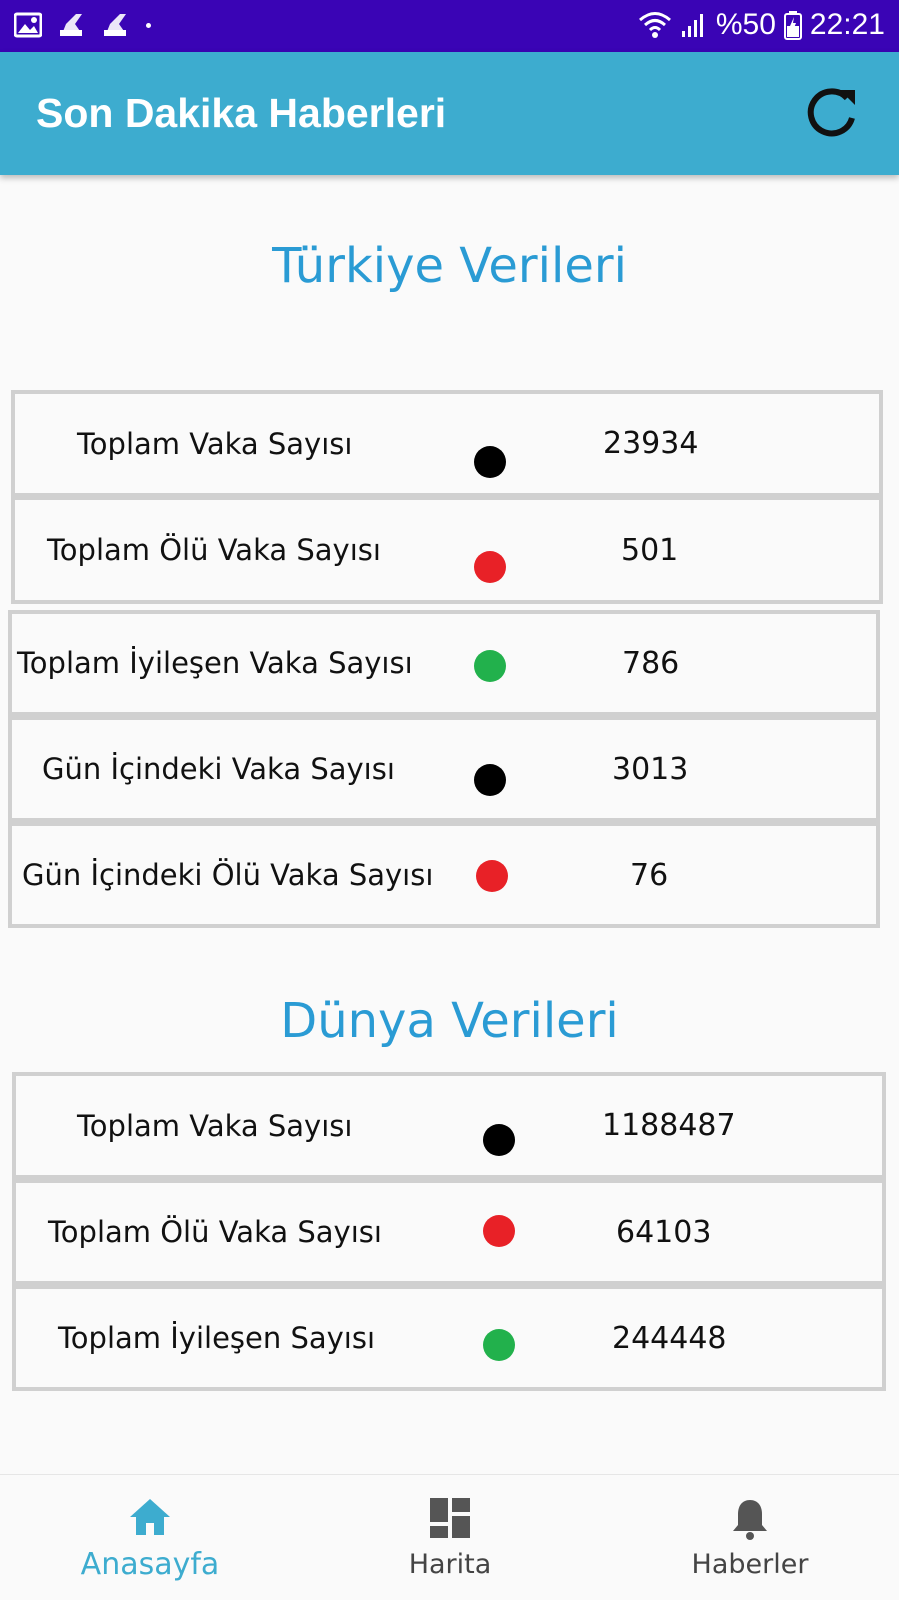 The image size is (899, 1600). What do you see at coordinates (450, 1518) in the screenshot?
I see `dashboard-icon` at bounding box center [450, 1518].